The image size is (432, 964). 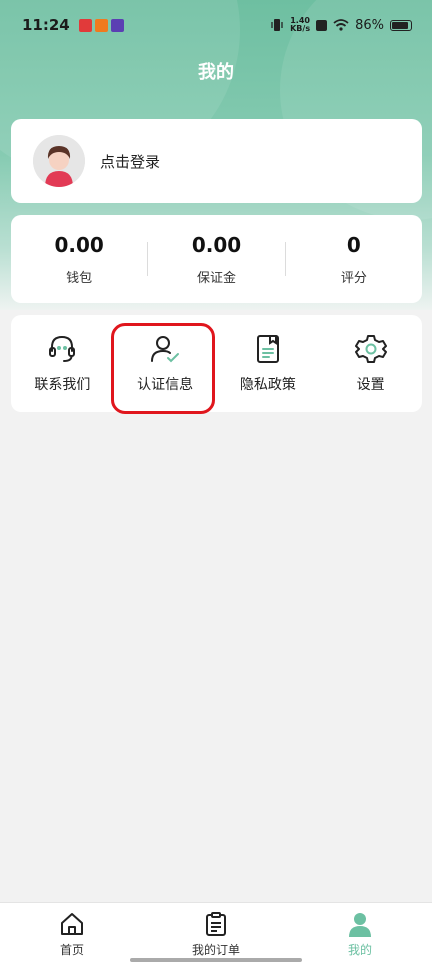 I want to click on menu-settings: 设置, so click(x=370, y=363).